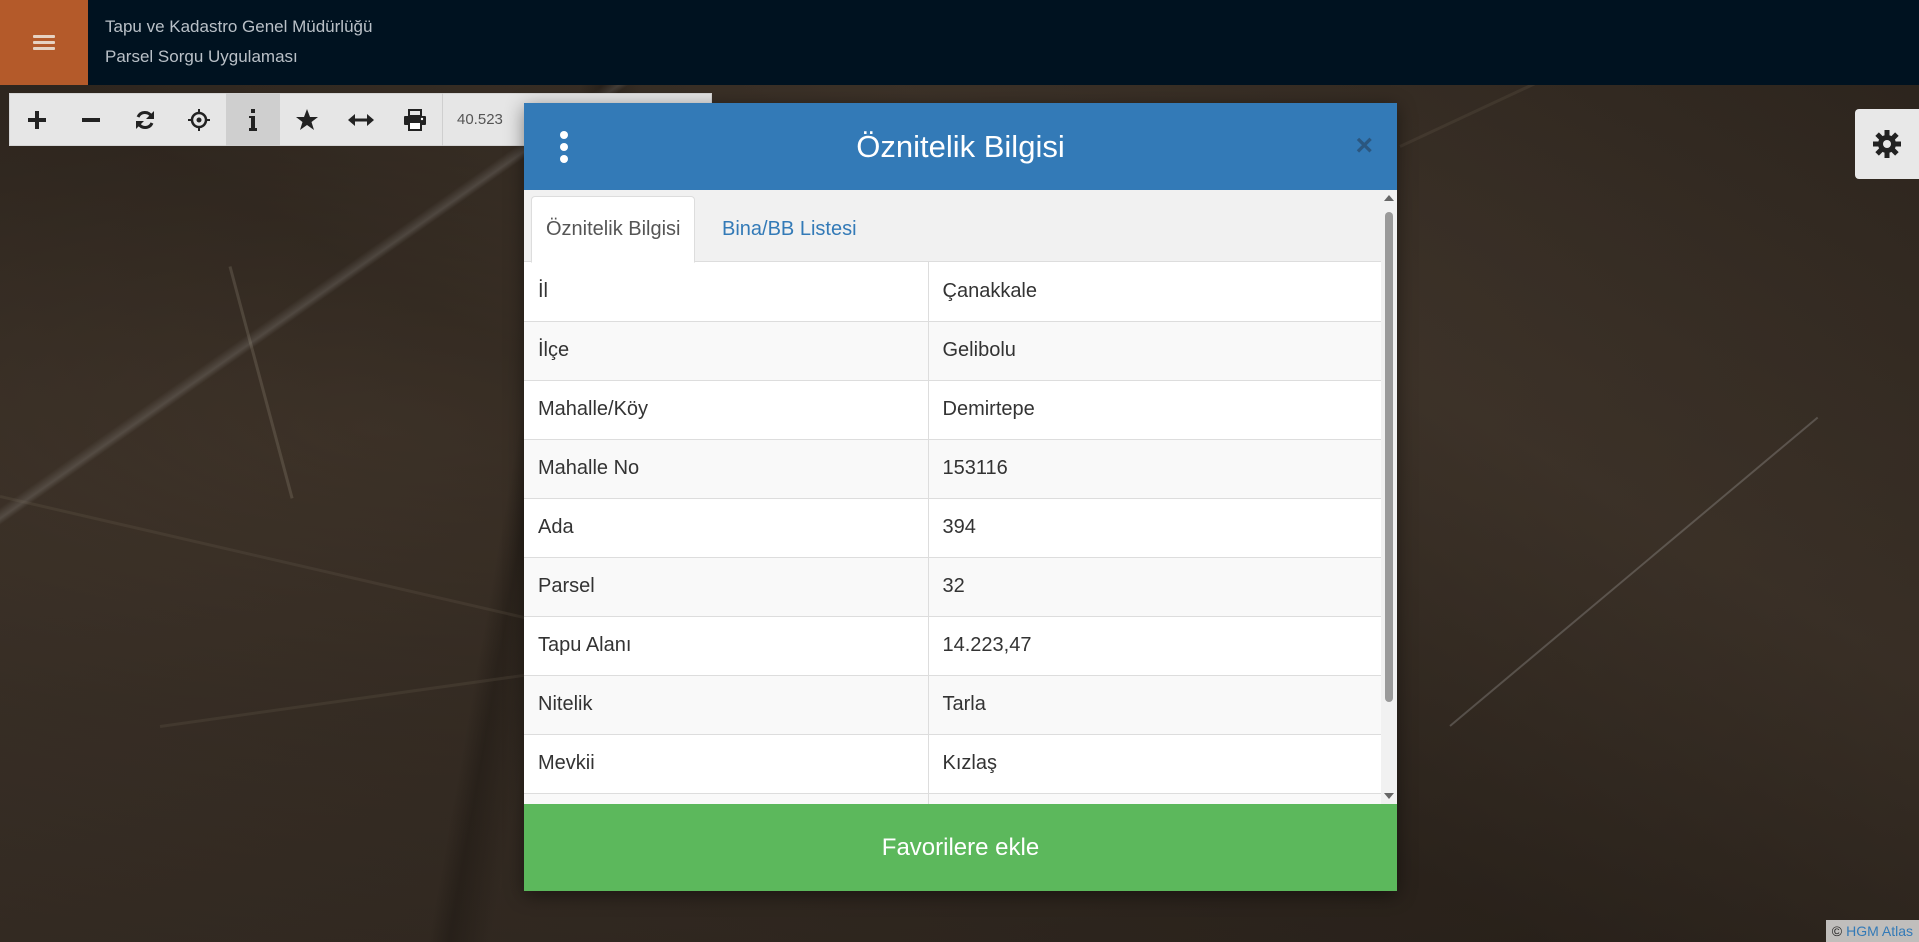 The height and width of the screenshot is (942, 1919). Describe the element at coordinates (726, 292) in the screenshot. I see `attr-key: İl` at that location.